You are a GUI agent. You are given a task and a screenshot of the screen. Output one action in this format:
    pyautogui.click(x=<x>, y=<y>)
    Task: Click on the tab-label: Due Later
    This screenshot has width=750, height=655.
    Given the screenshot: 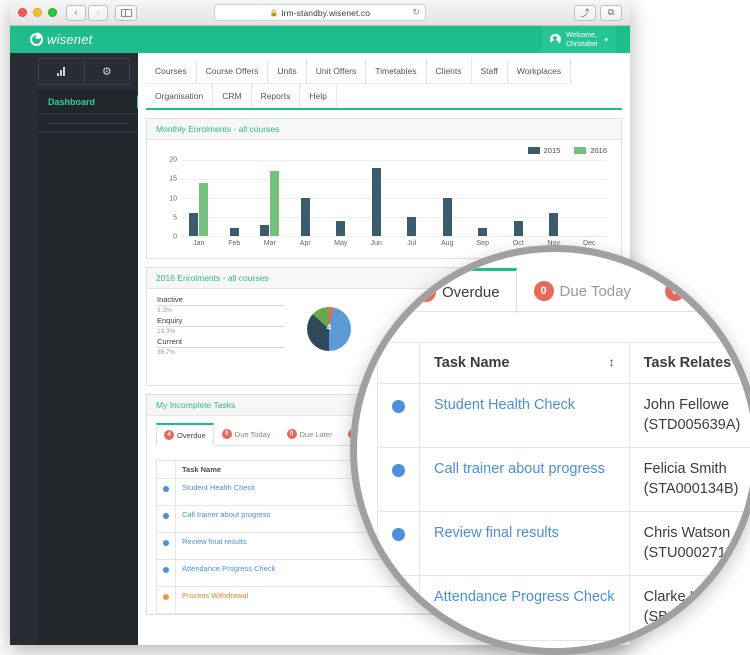 What is the action you would take?
    pyautogui.click(x=720, y=291)
    